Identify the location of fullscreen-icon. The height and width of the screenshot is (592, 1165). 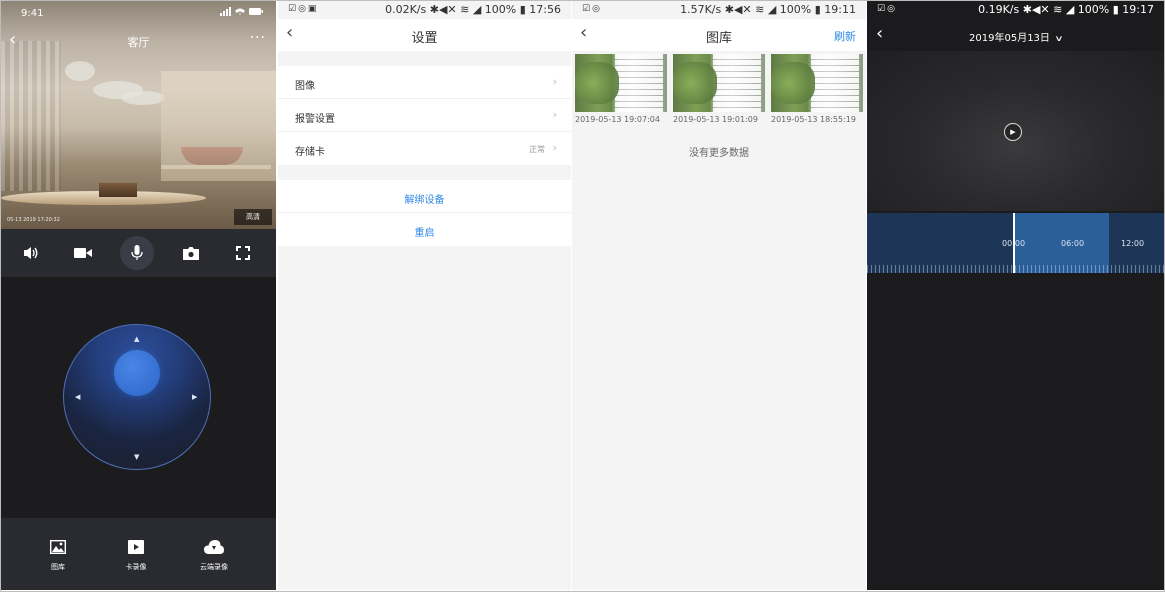
(243, 253).